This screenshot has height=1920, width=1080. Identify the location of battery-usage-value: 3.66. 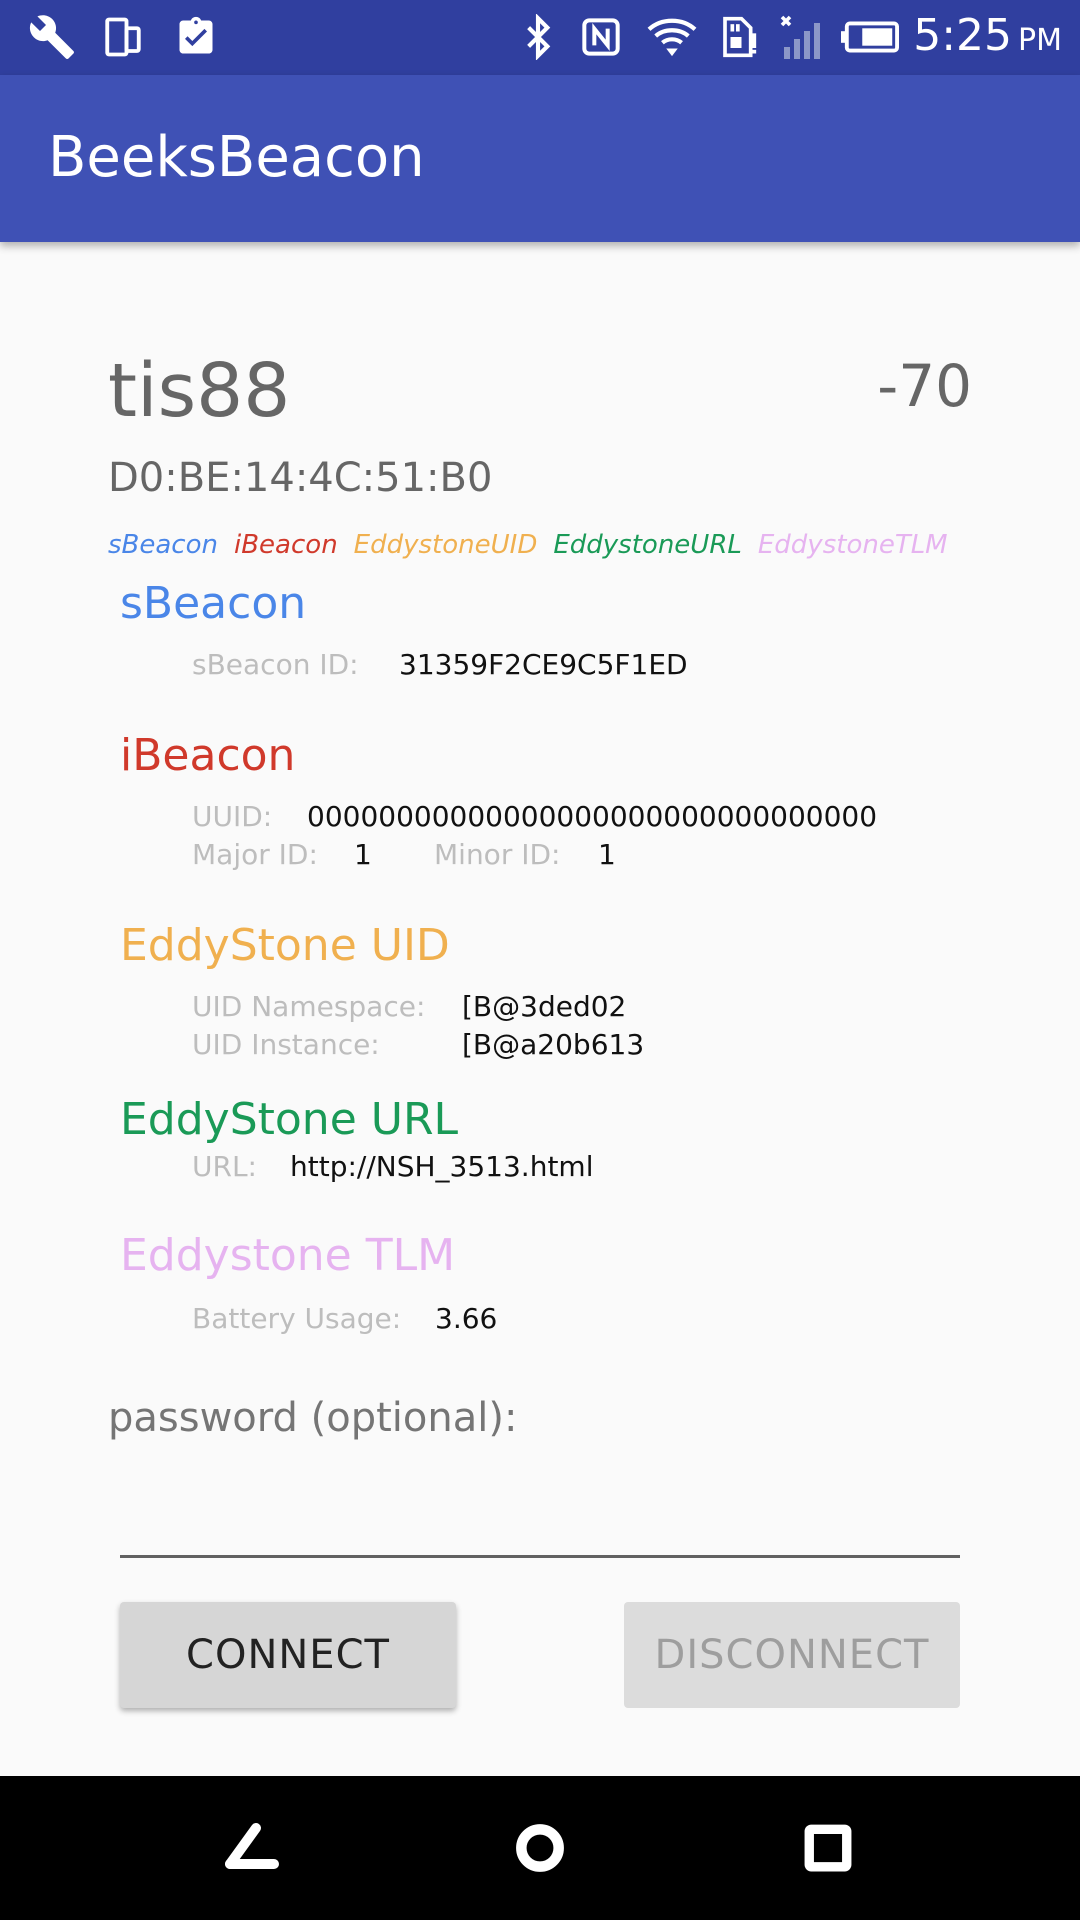
(466, 1318).